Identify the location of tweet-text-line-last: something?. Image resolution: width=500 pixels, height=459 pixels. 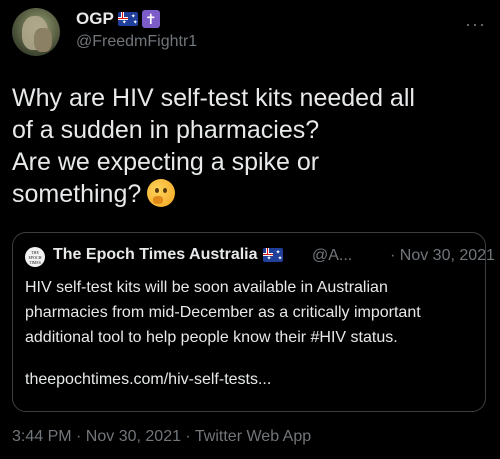
(247, 194).